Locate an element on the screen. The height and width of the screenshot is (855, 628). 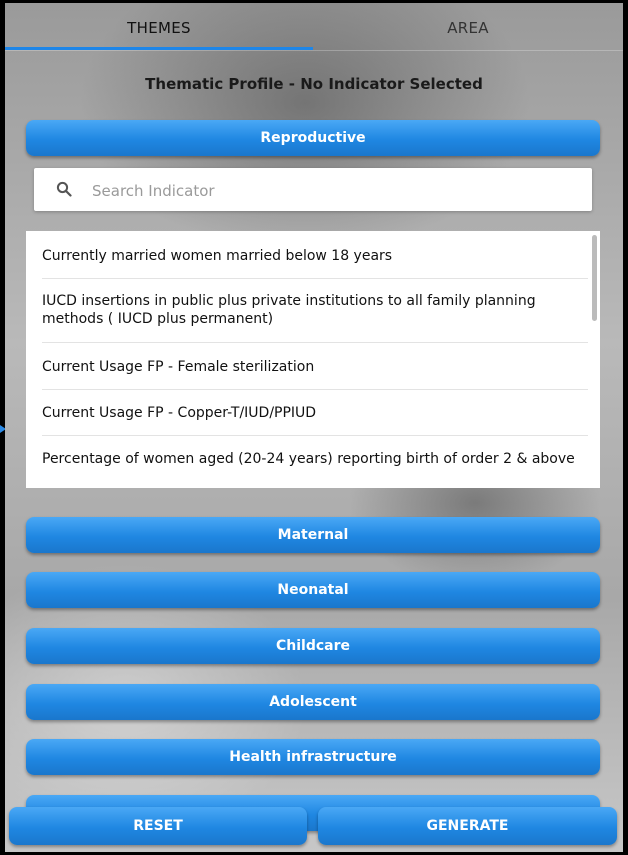
indicator-item: Current Usage FP - Copper-T/IUD/PPIUD is located at coordinates (312, 413).